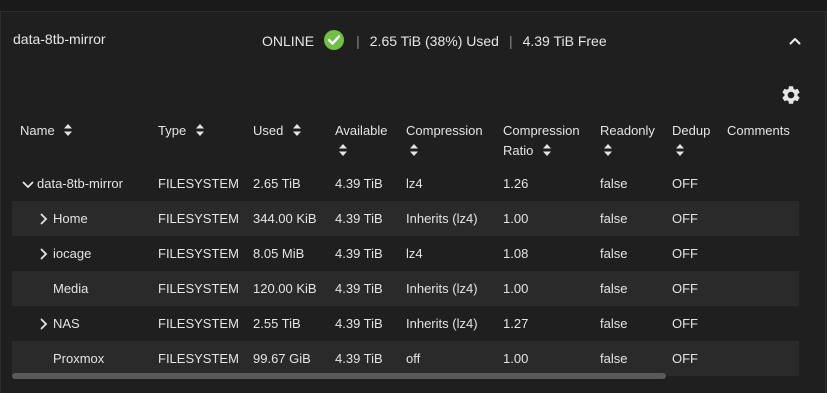 The width and height of the screenshot is (827, 393). What do you see at coordinates (791, 95) in the screenshot?
I see `gear-icon` at bounding box center [791, 95].